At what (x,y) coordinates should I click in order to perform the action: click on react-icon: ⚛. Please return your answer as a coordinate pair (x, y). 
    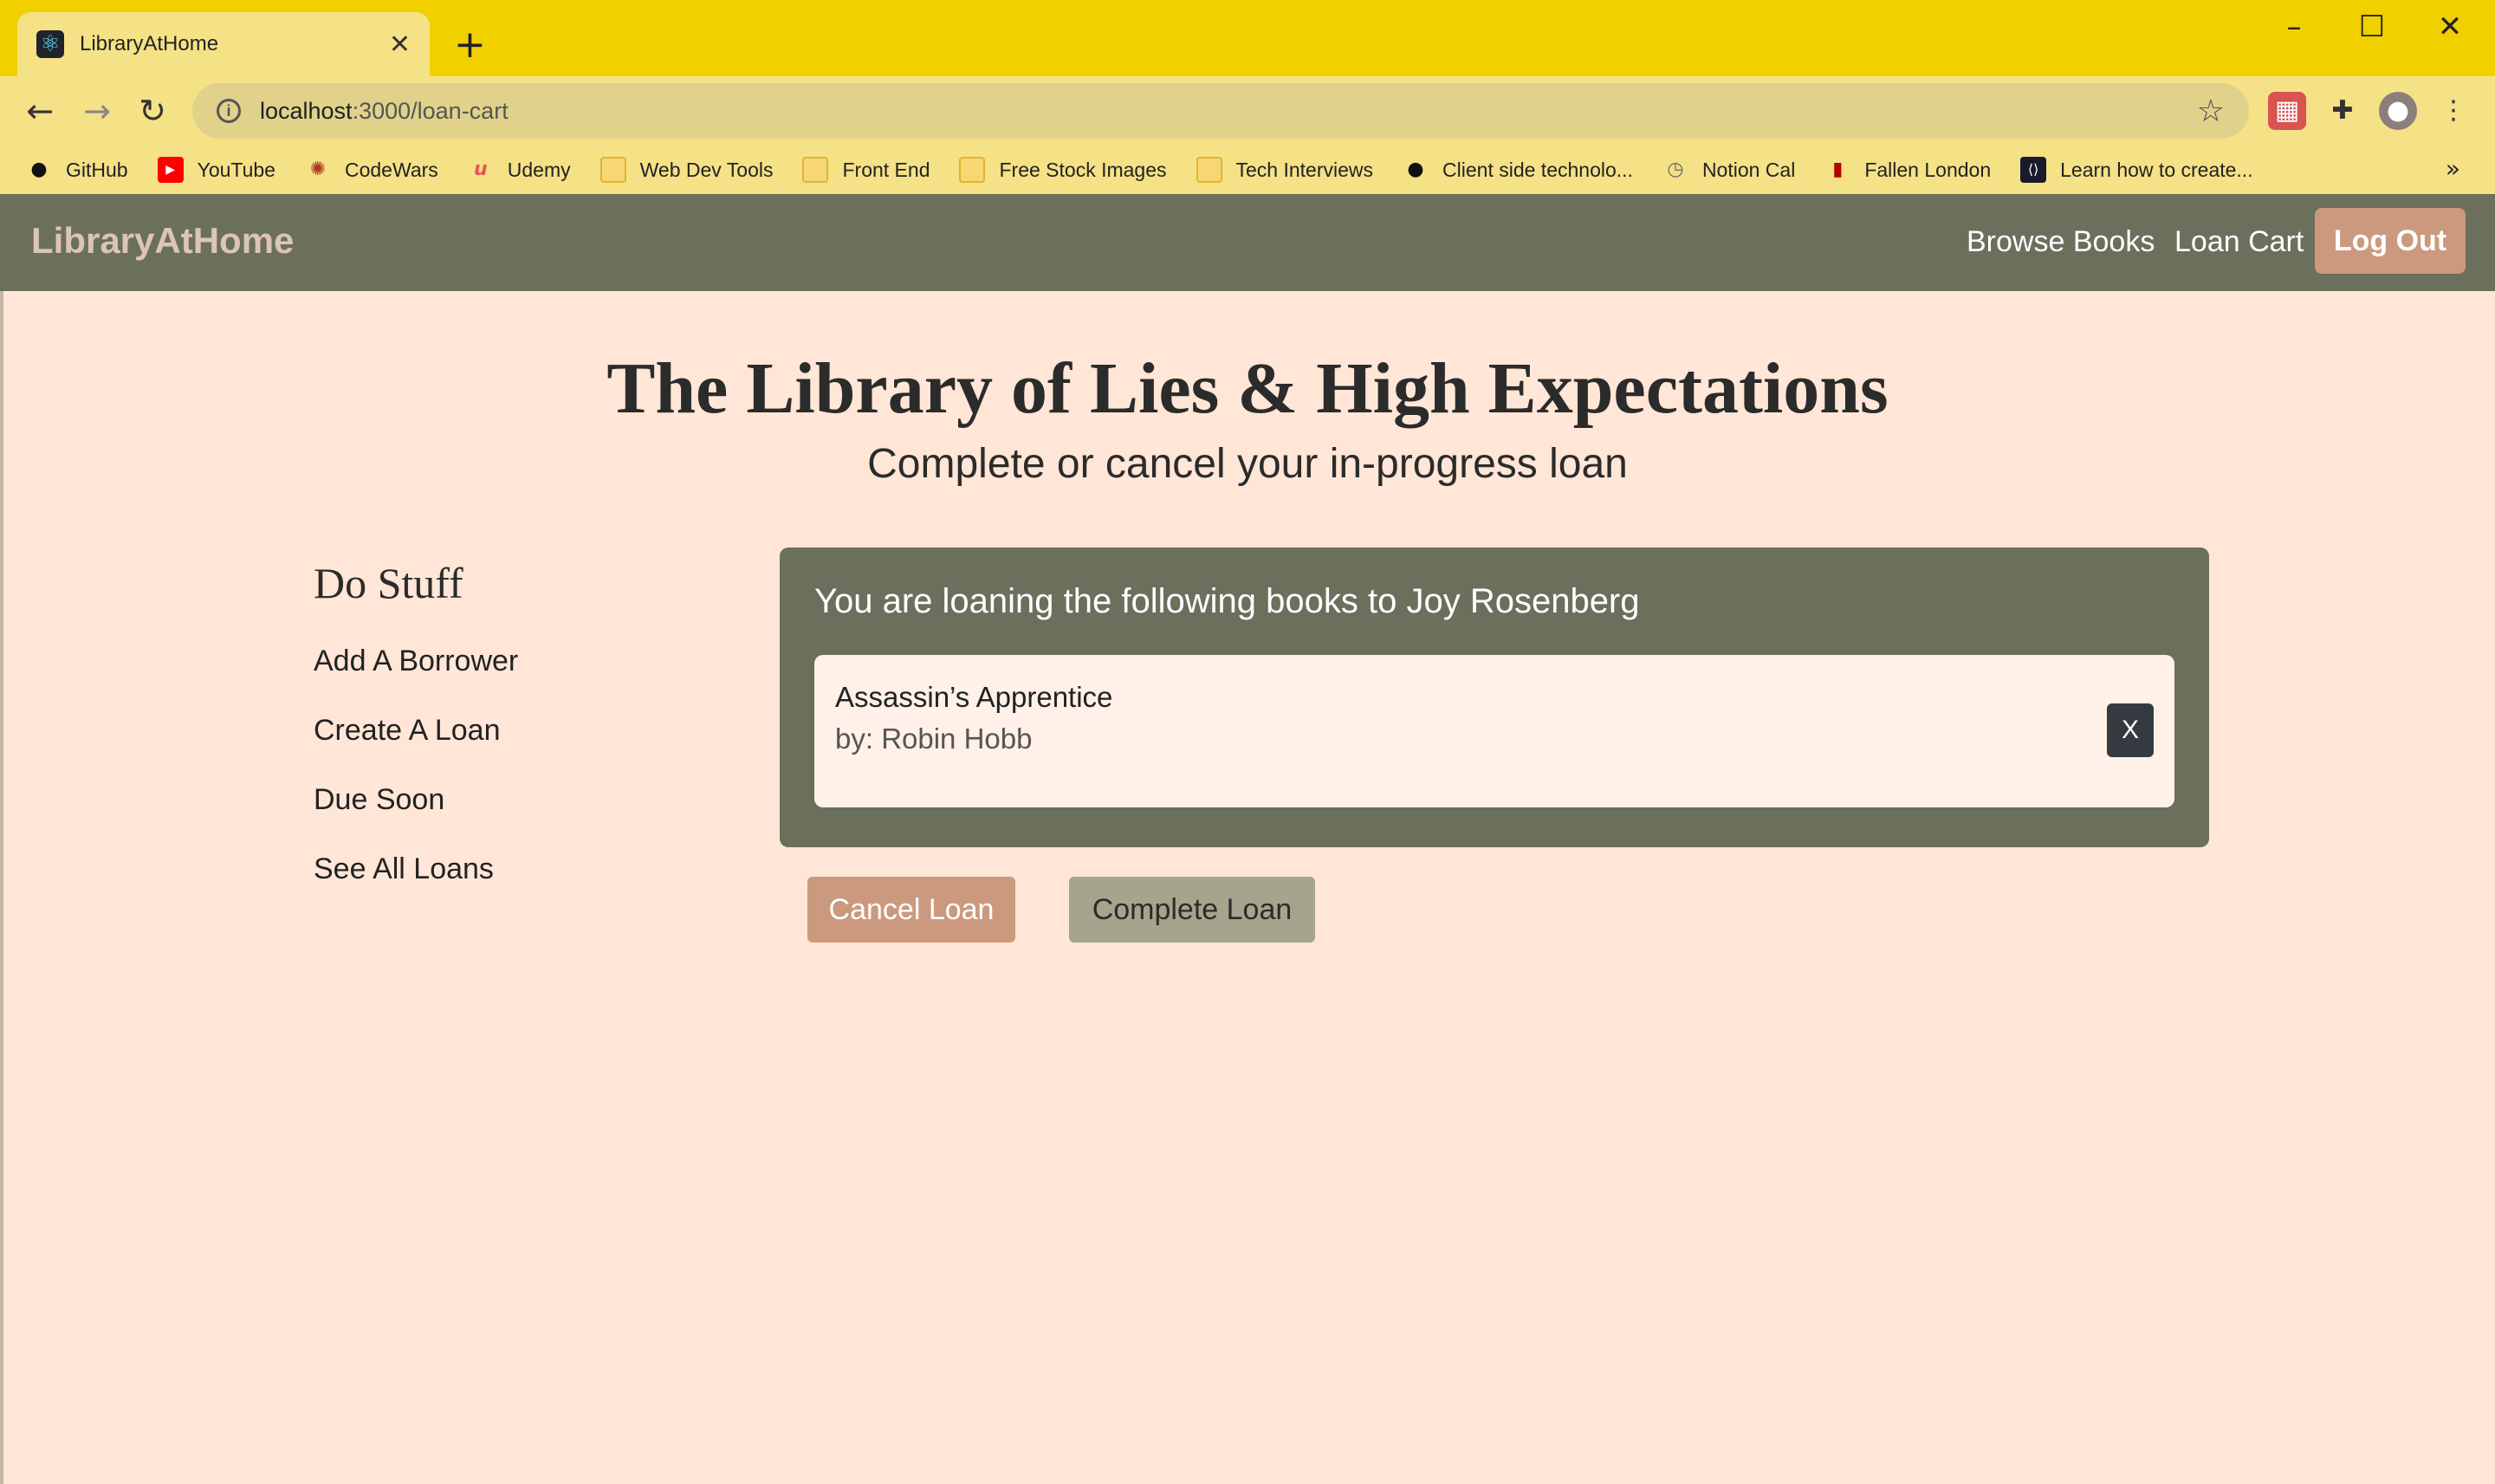
    Looking at the image, I should click on (50, 44).